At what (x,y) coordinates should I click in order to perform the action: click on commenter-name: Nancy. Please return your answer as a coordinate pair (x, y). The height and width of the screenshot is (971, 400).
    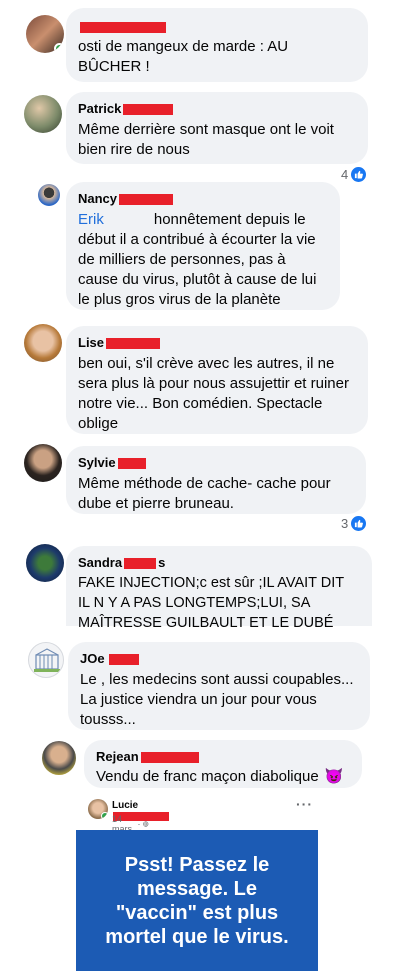
    Looking at the image, I should click on (126, 198).